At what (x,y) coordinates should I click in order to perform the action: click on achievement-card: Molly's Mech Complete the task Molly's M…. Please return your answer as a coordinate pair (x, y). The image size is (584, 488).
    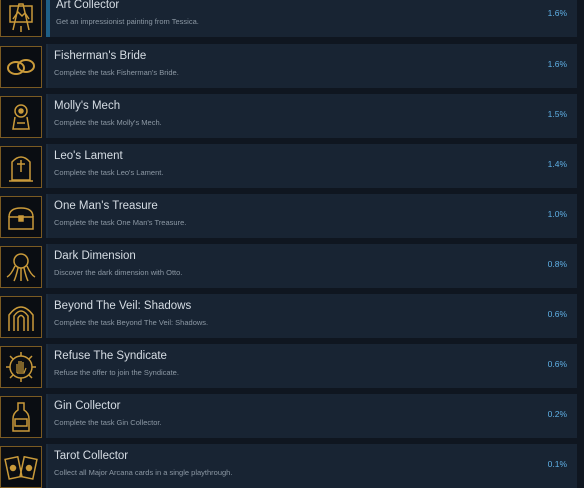
    Looking at the image, I should click on (311, 116).